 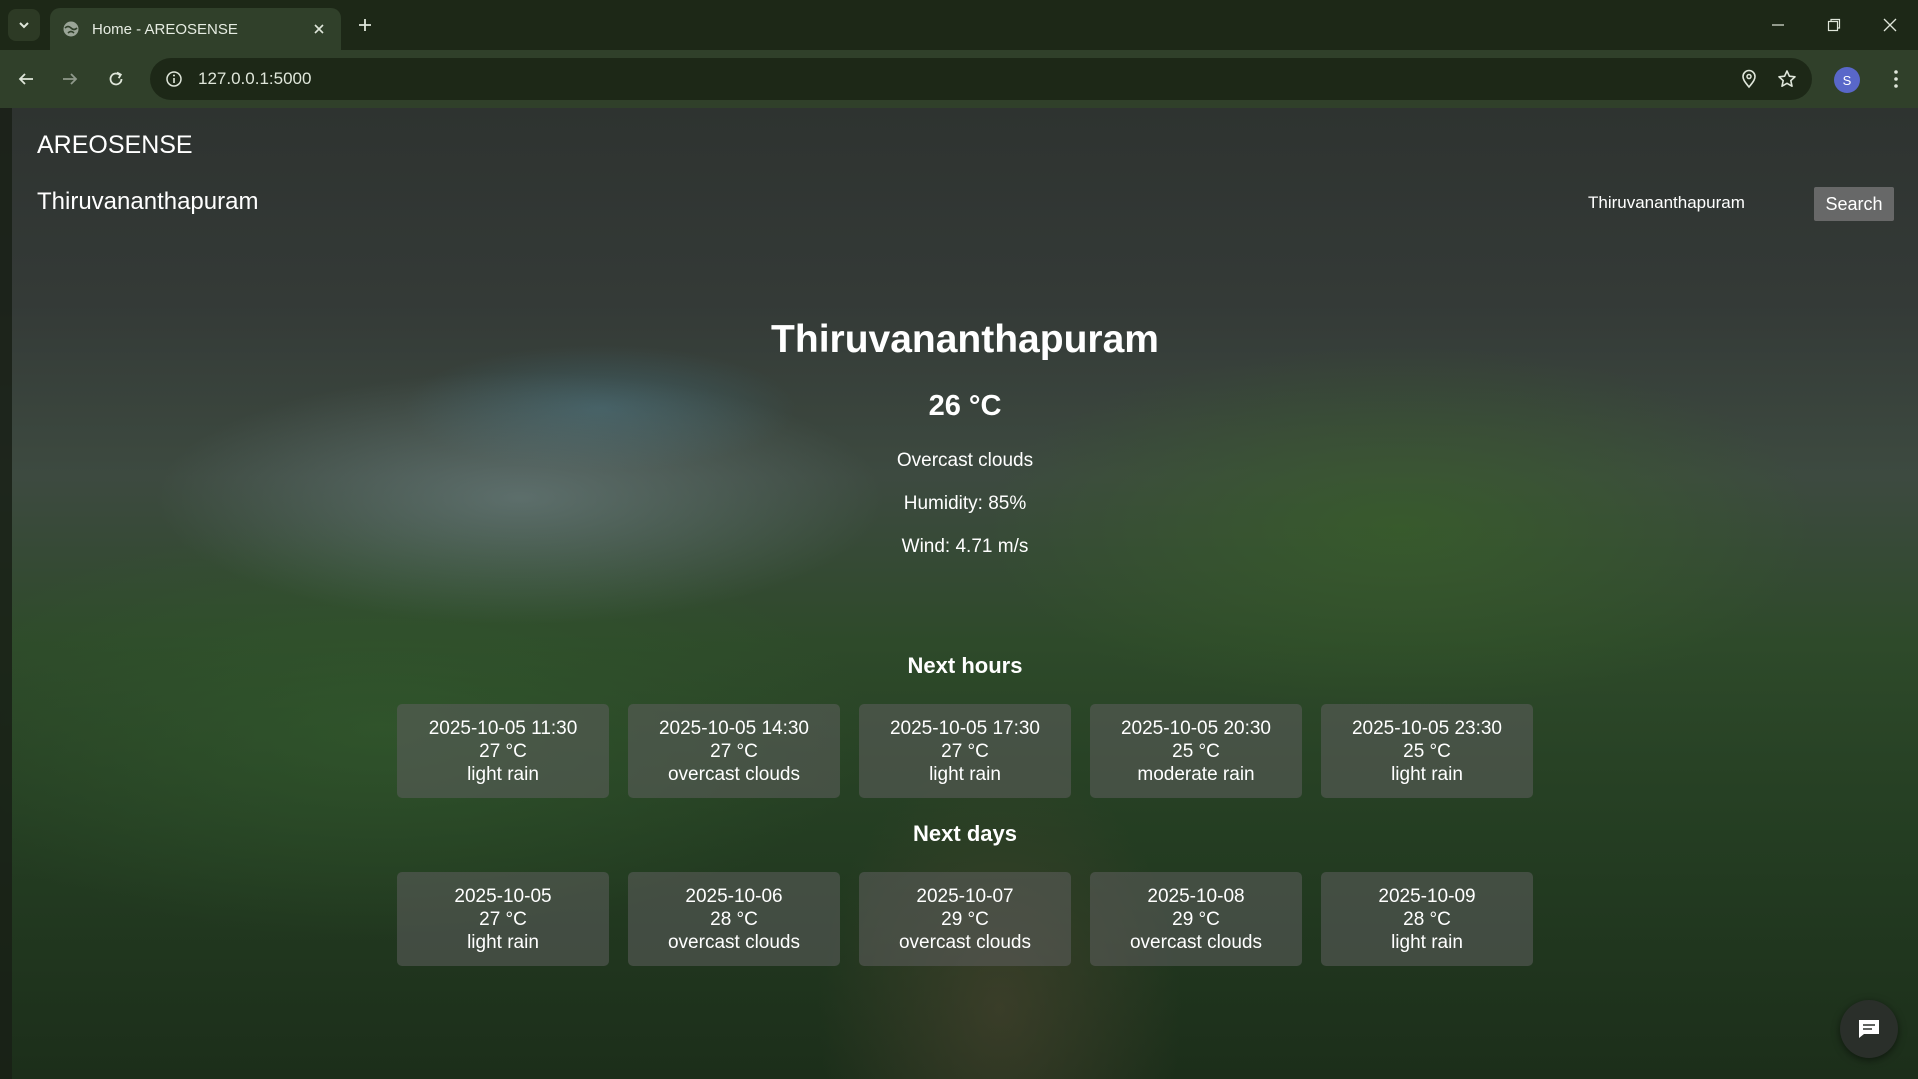 I want to click on hourly-forecast-card: 2025-10-05 17:30 27 °C light rain, so click(x=965, y=751).